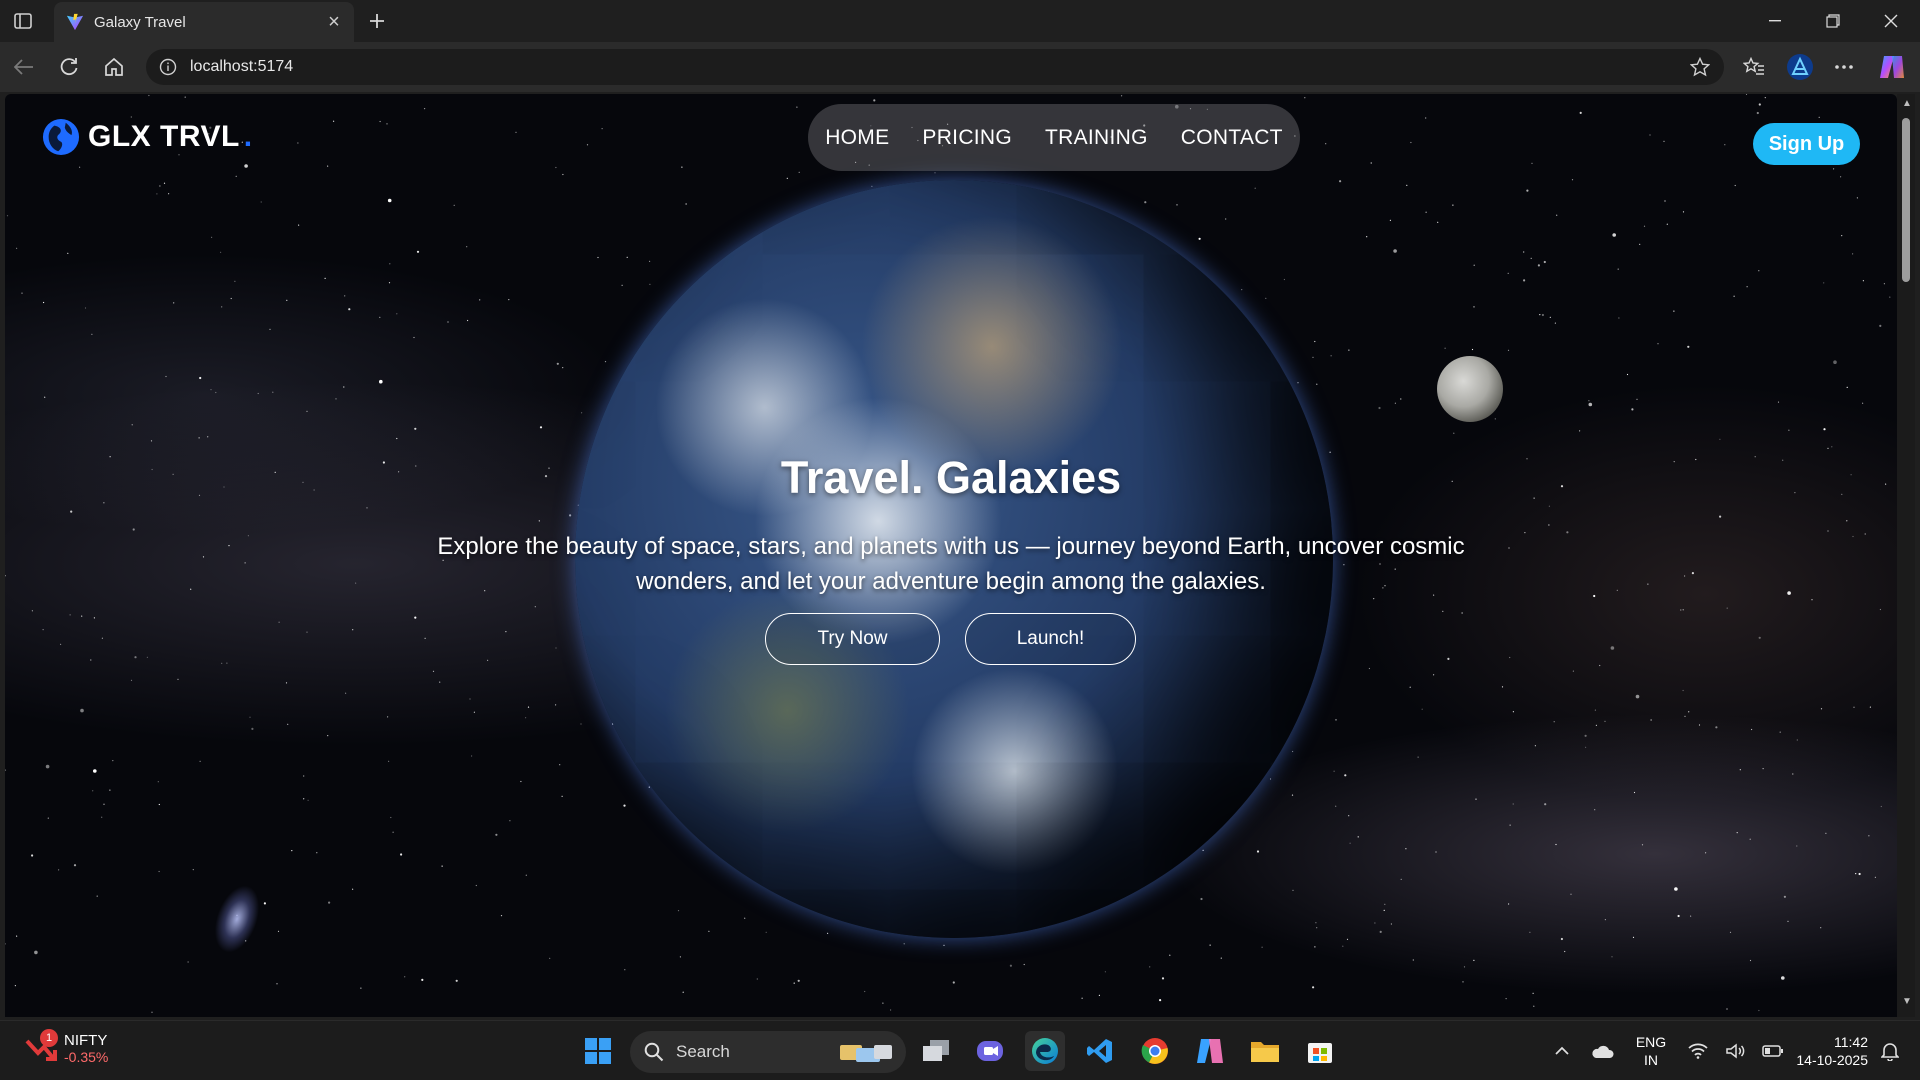 This screenshot has height=1080, width=1920. What do you see at coordinates (1891, 21) in the screenshot?
I see `close-window-icon` at bounding box center [1891, 21].